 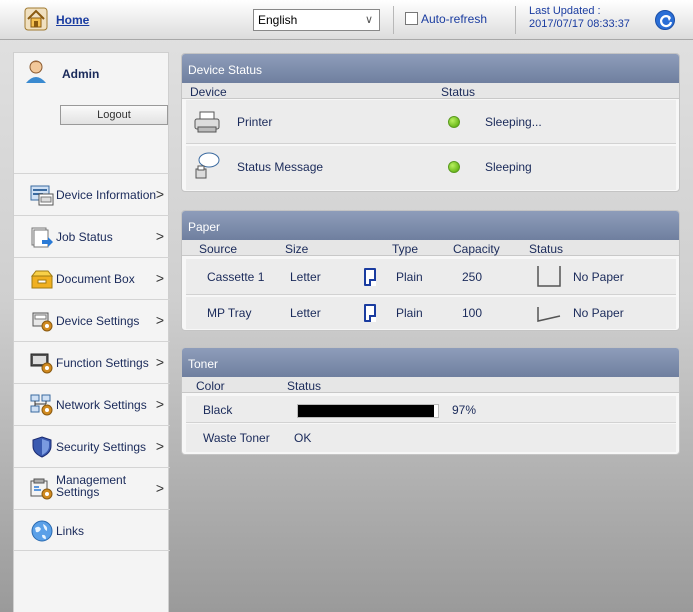 I want to click on sidebar-item-job-status: Job Status >, so click(x=92, y=236).